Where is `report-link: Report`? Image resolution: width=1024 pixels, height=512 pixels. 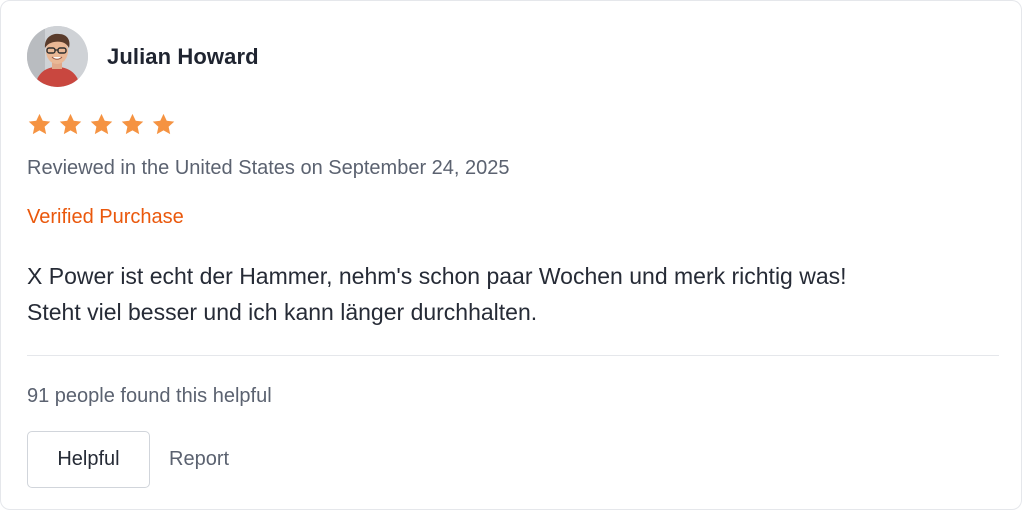 report-link: Report is located at coordinates (199, 459).